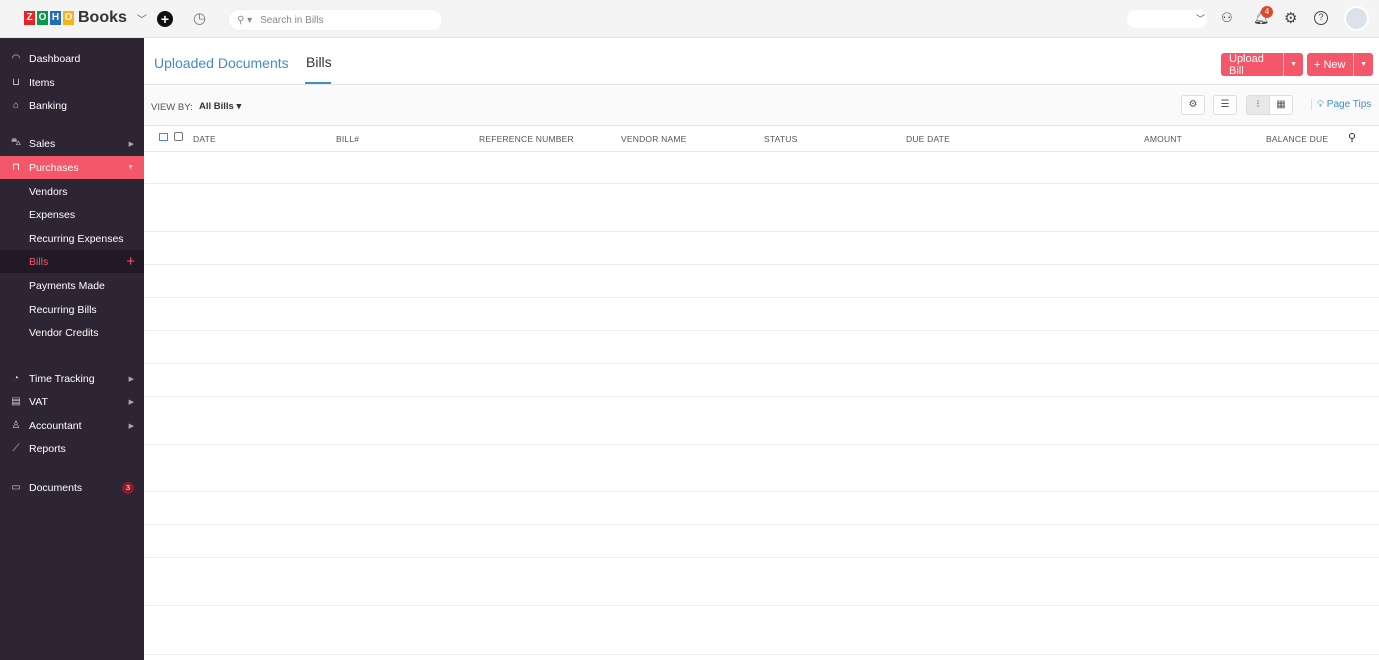 Image resolution: width=1379 pixels, height=660 pixels. I want to click on settings-gear-button: ⚙, so click(1193, 105).